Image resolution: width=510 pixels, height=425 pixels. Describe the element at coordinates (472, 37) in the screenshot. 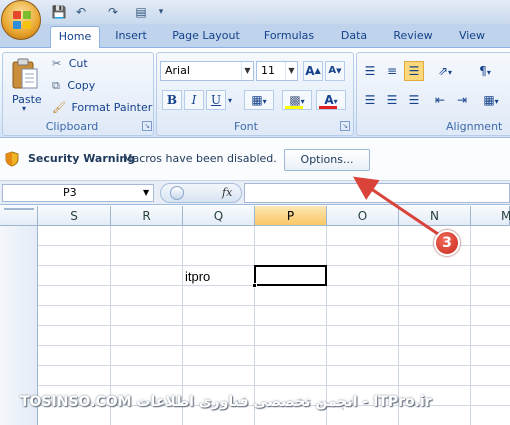

I see `tab-view: View` at that location.